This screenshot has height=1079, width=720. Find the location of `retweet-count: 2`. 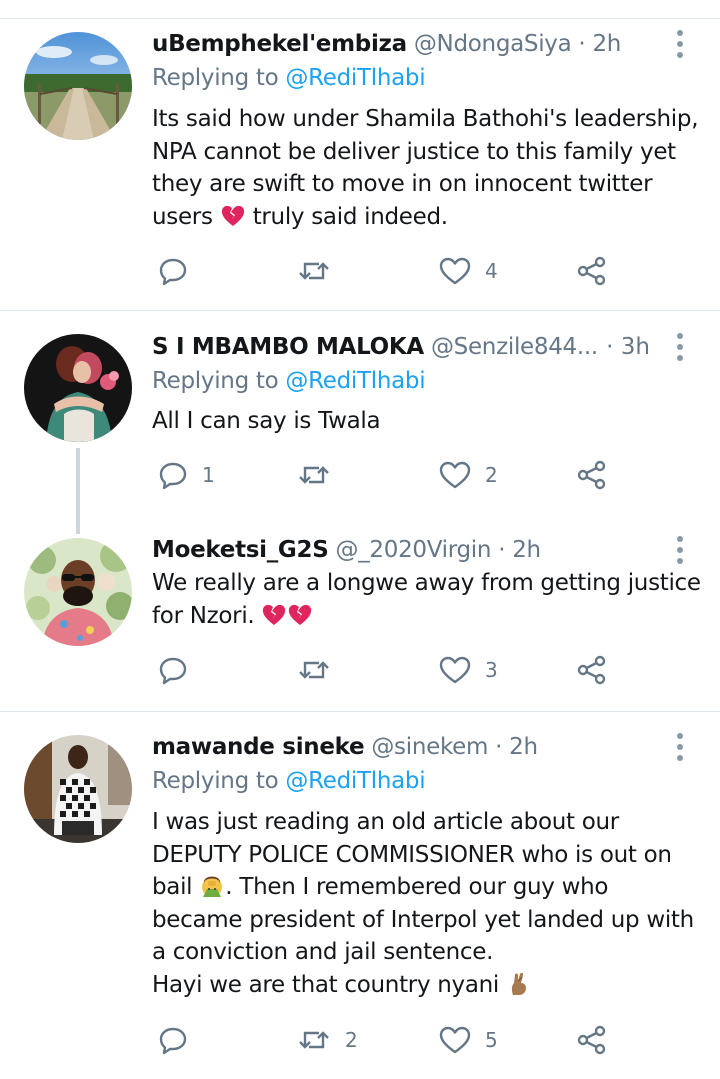

retweet-count: 2 is located at coordinates (351, 1040).